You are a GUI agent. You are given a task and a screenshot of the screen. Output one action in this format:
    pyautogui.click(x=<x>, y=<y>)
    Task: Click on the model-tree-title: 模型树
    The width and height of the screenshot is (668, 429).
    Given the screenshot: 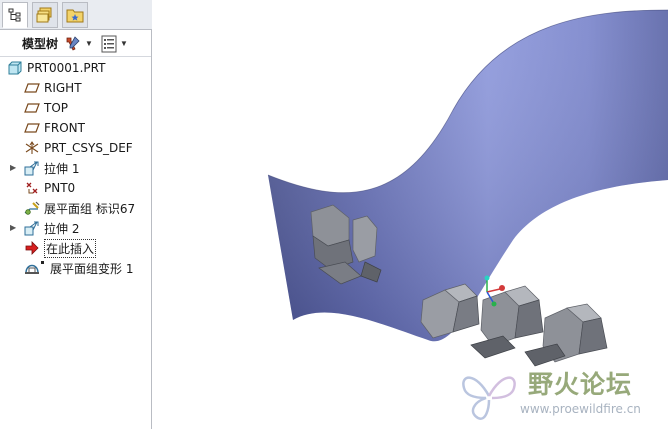 What is the action you would take?
    pyautogui.click(x=40, y=44)
    